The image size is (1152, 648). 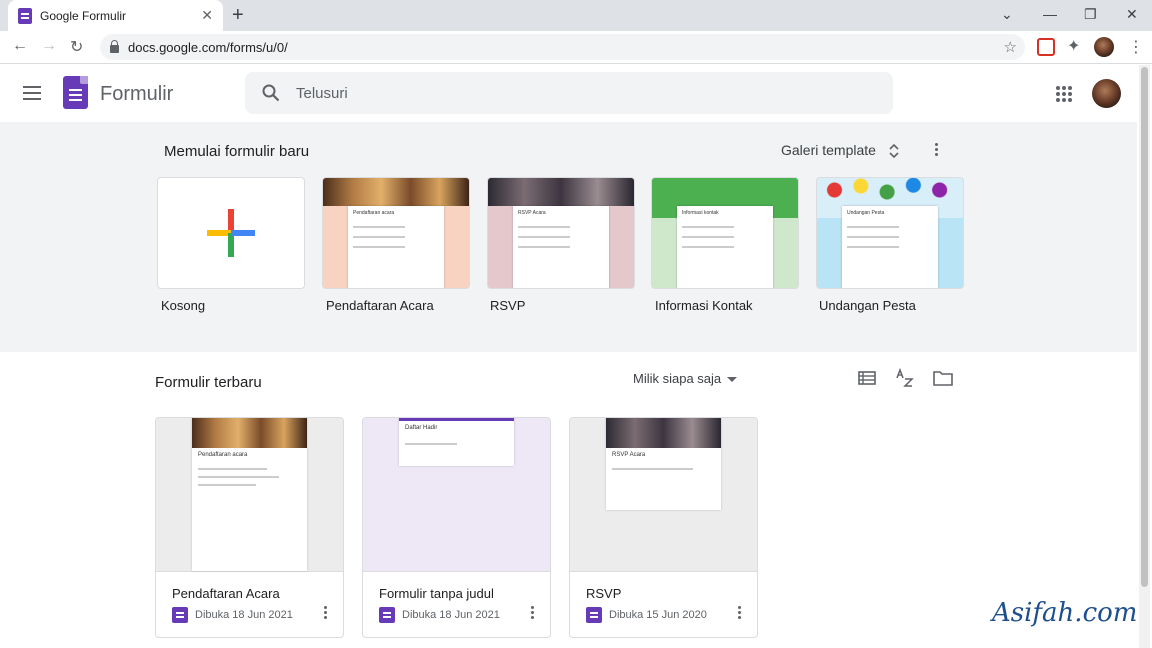 What do you see at coordinates (76, 47) in the screenshot?
I see `reload-icon: ↻` at bounding box center [76, 47].